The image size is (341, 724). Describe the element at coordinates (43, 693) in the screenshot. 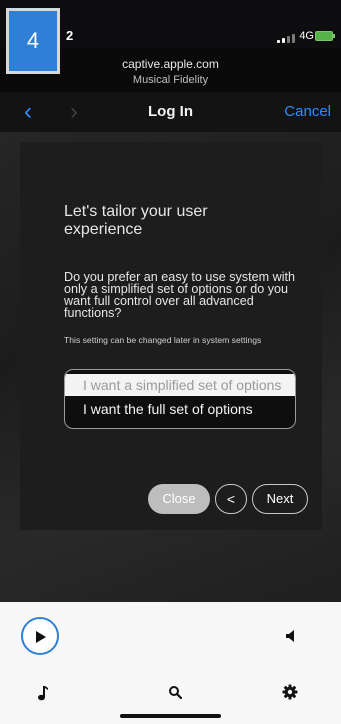

I see `music-note-icon` at that location.